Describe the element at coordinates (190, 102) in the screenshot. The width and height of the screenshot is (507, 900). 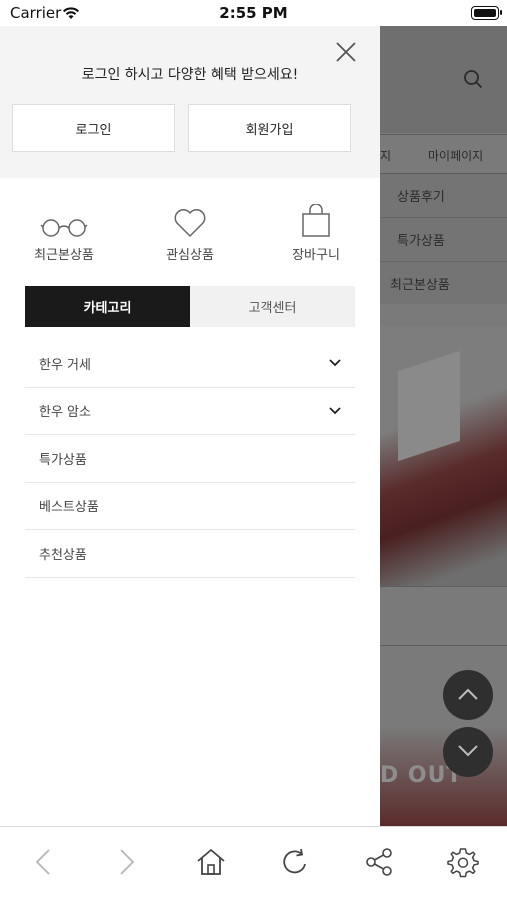
I see `drawer-header` at that location.